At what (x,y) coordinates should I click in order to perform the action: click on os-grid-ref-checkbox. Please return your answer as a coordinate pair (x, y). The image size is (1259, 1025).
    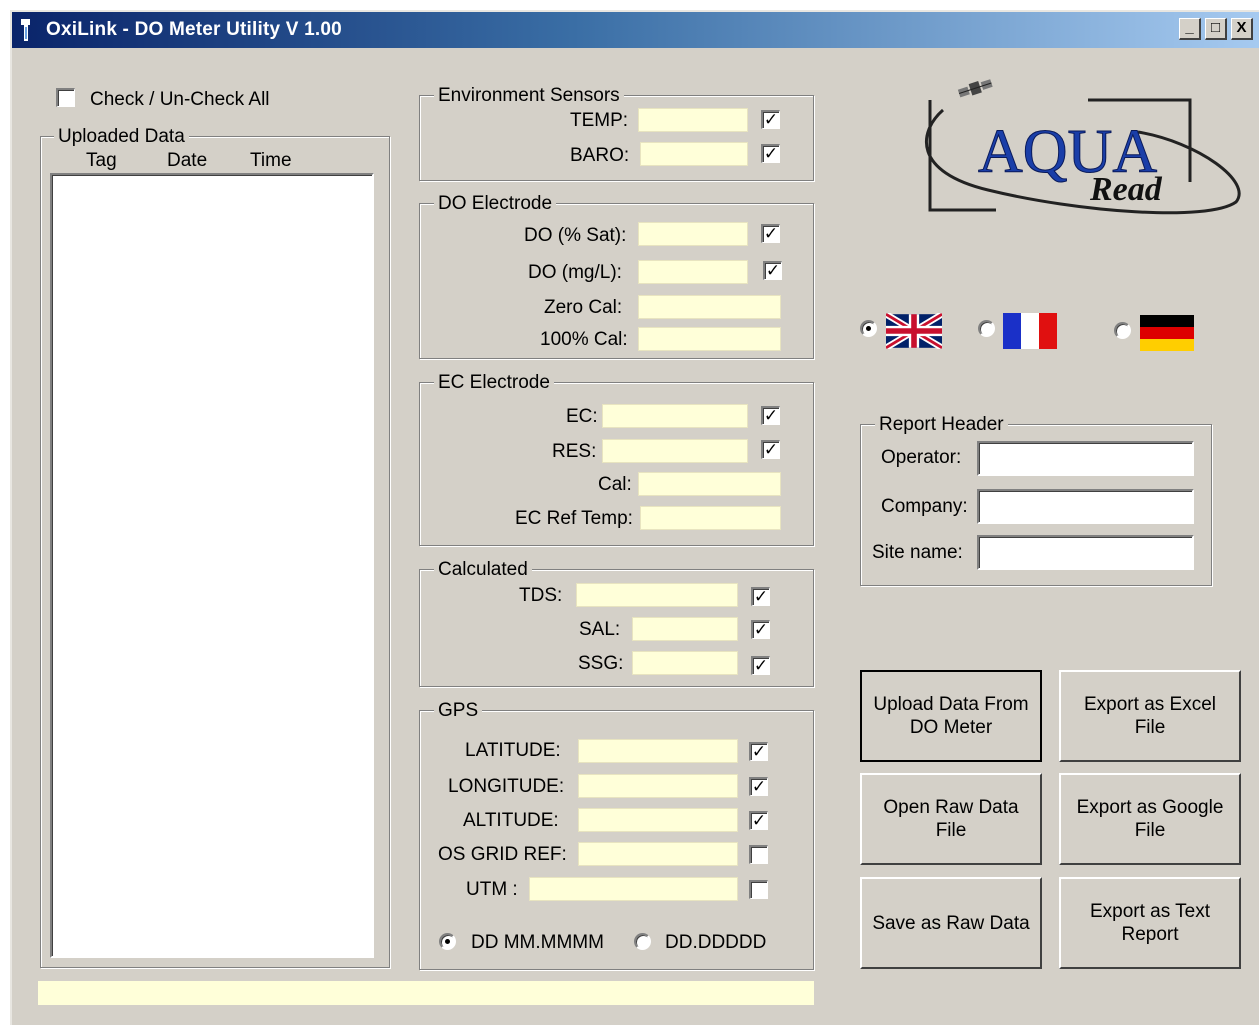
    Looking at the image, I should click on (758, 854).